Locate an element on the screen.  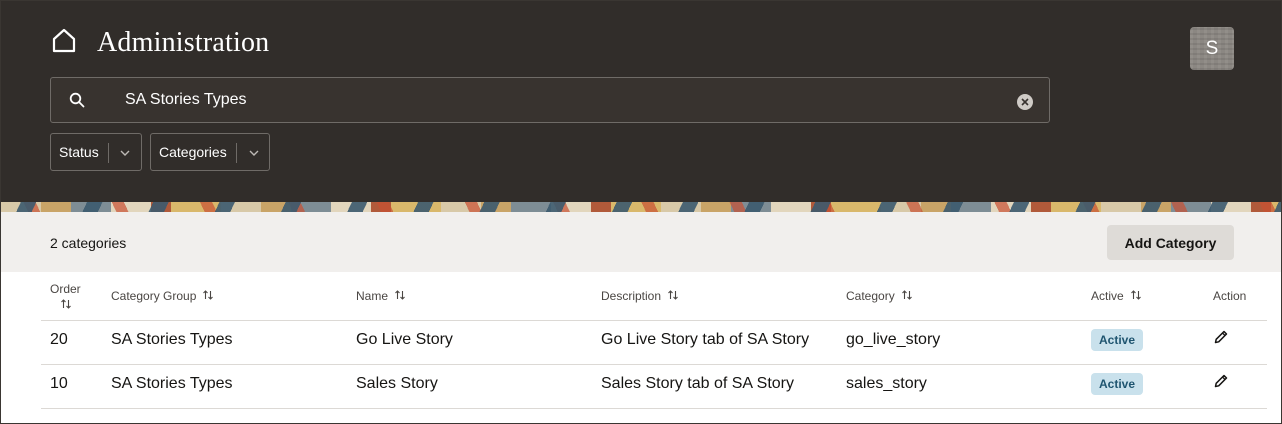
search-input is located at coordinates (565, 100).